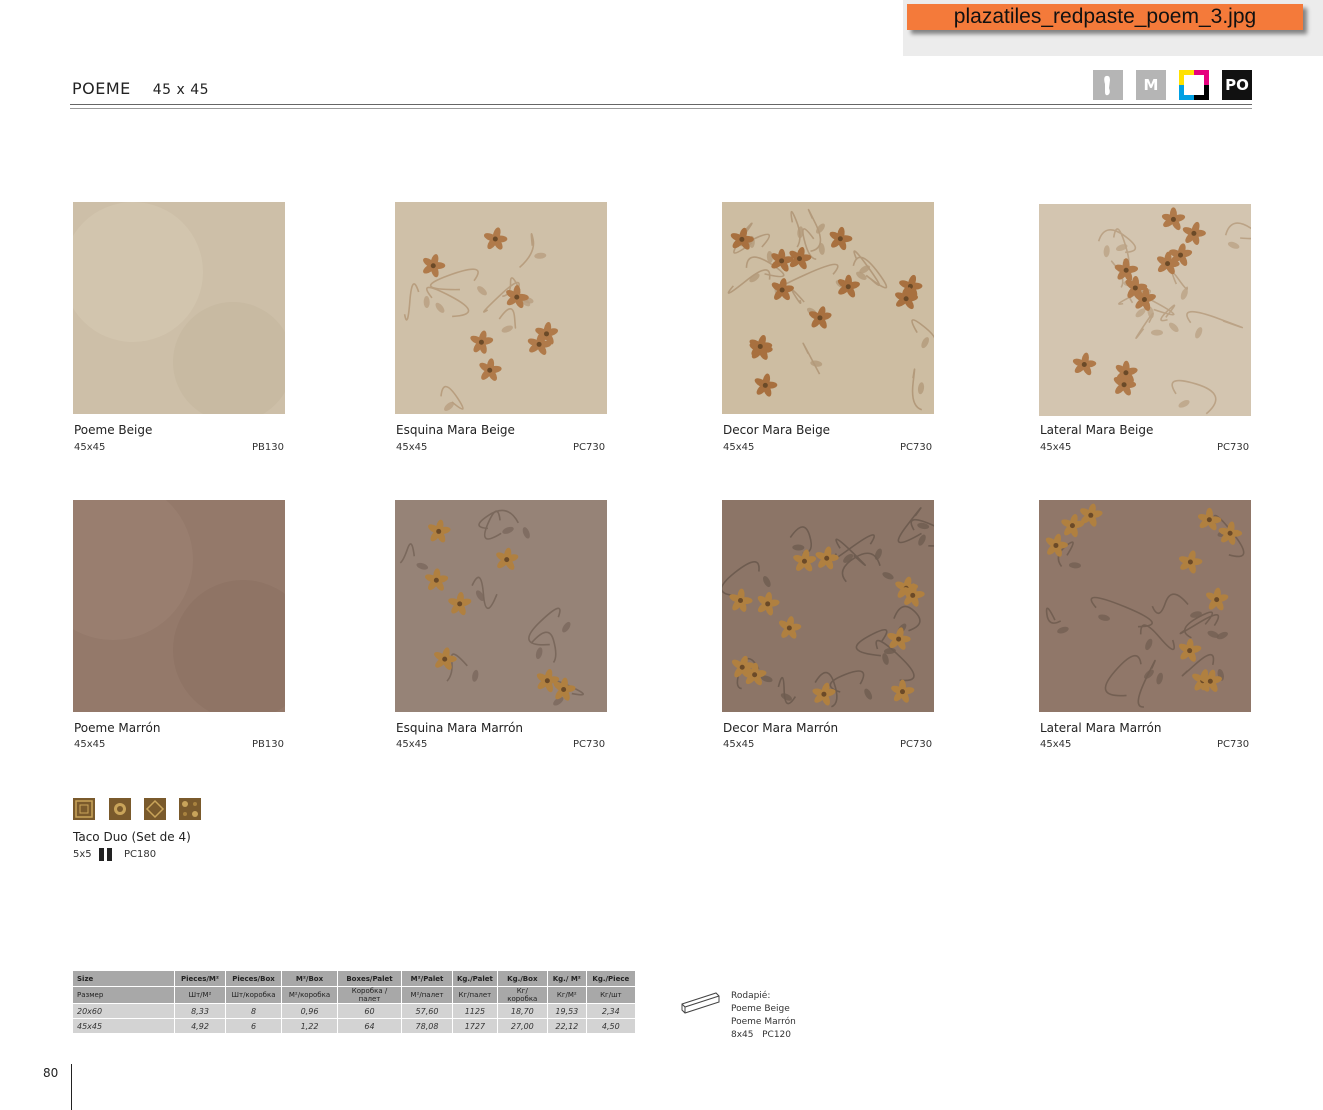 This screenshot has height=1110, width=1323. What do you see at coordinates (123, 1026) in the screenshot?
I see `table-cell: 45x45` at bounding box center [123, 1026].